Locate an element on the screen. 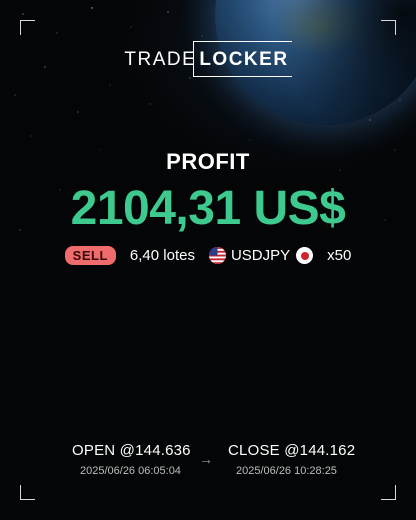  open-date: 2025/06/26 06:05:04 is located at coordinates (130, 471).